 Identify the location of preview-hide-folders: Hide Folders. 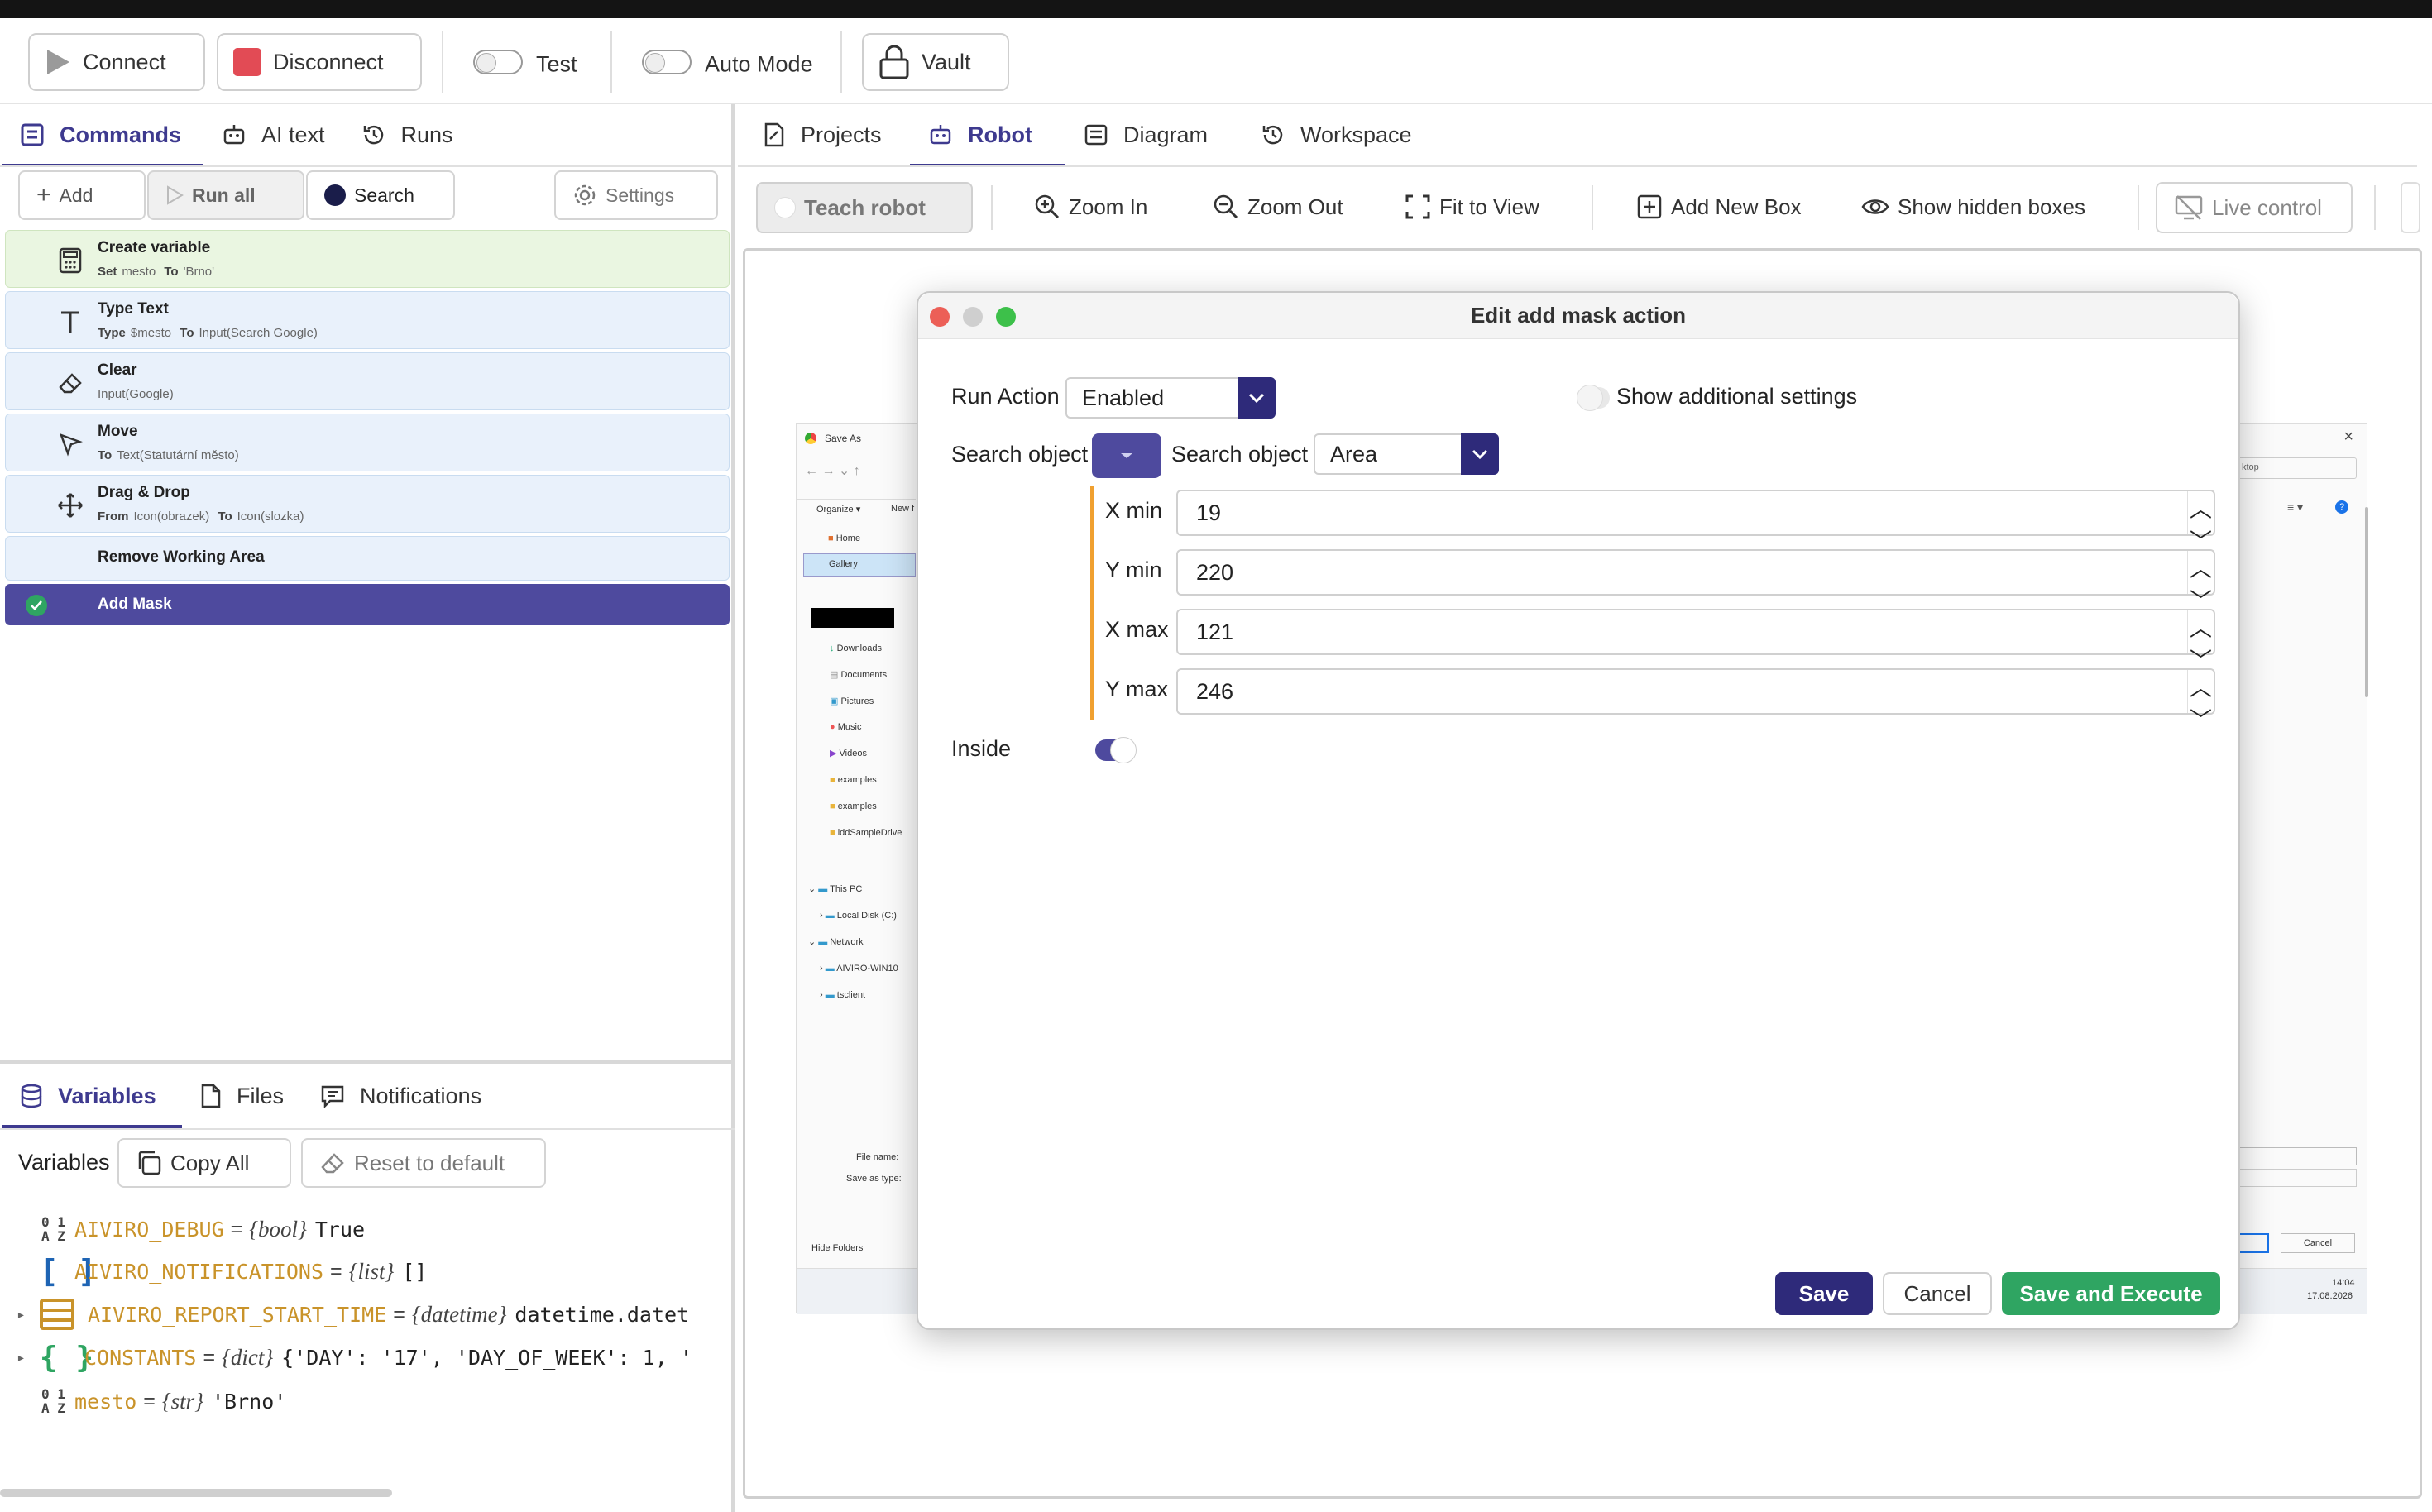
(837, 1248).